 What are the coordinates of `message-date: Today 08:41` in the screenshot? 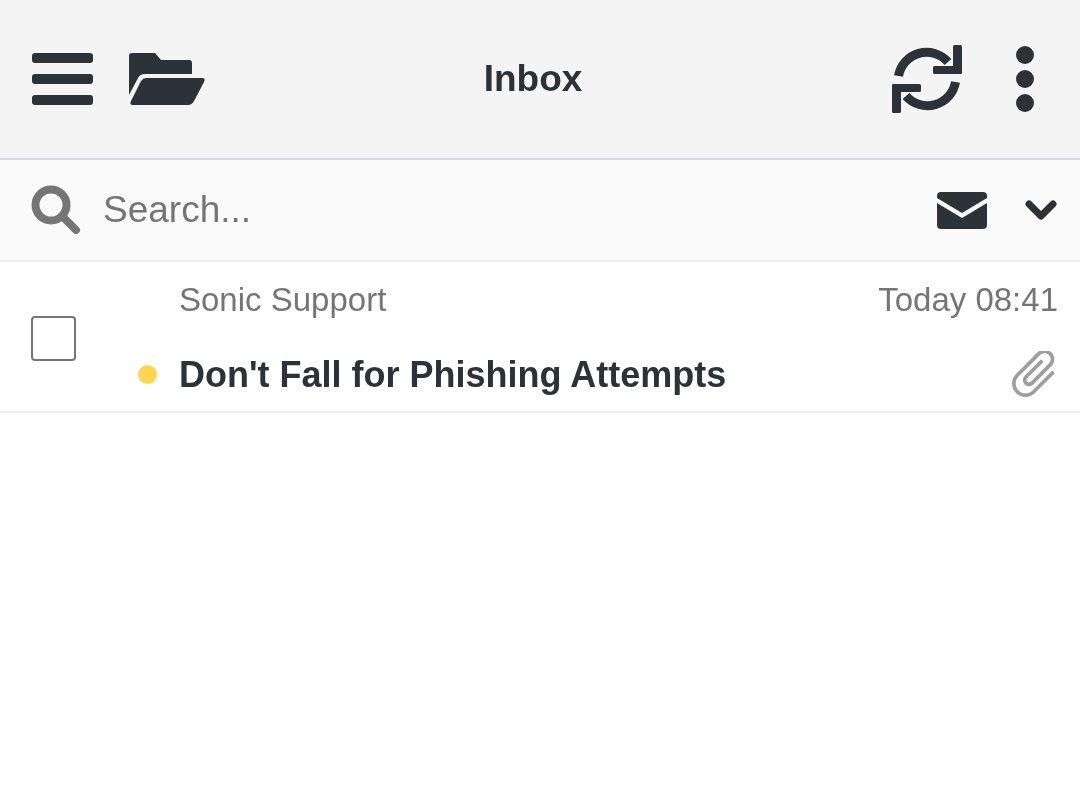 It's located at (968, 299).